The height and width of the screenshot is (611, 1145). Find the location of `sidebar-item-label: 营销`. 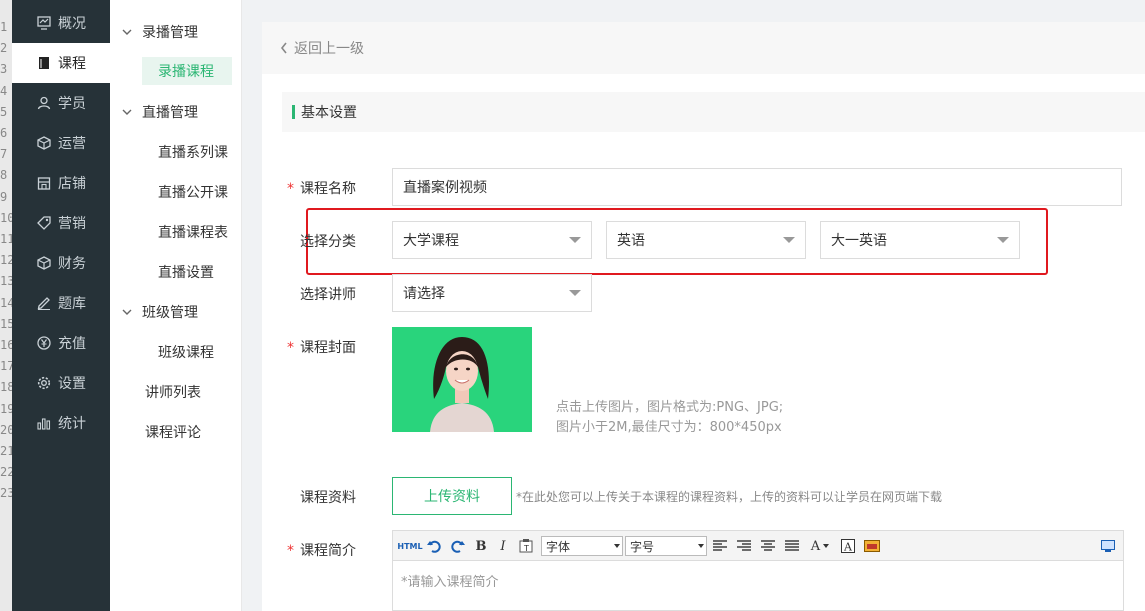

sidebar-item-label: 营销 is located at coordinates (72, 224).